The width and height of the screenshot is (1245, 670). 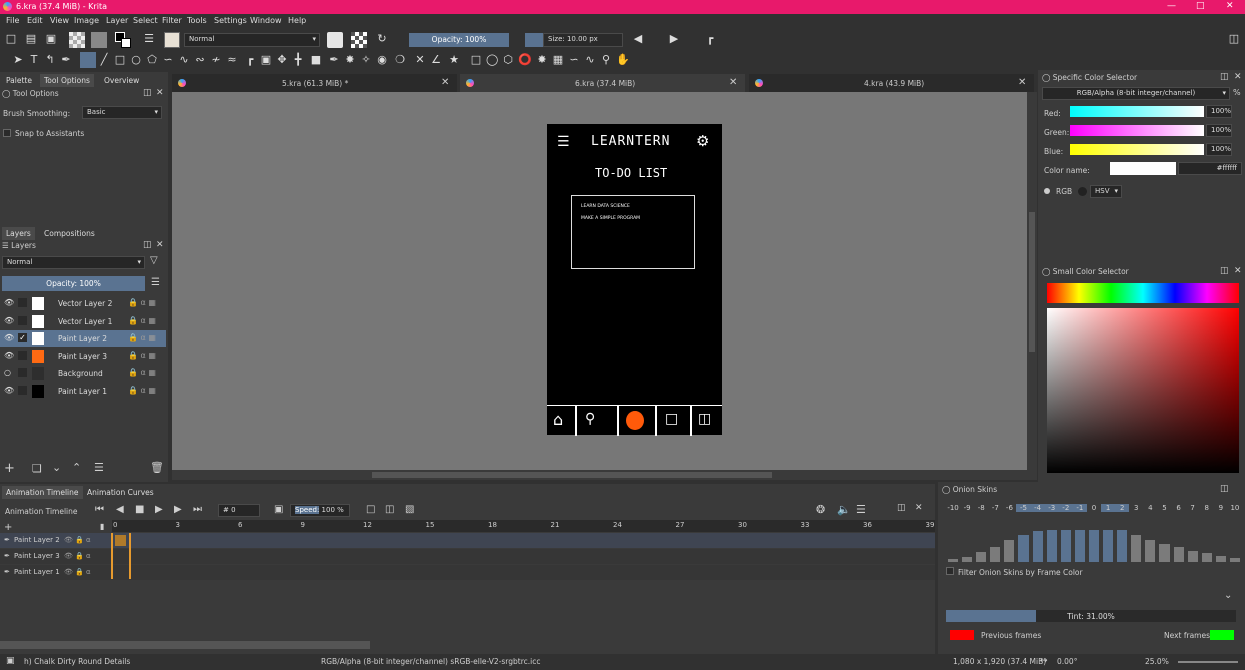 What do you see at coordinates (574, 60) in the screenshot?
I see `bezier-select-icon: ∽` at bounding box center [574, 60].